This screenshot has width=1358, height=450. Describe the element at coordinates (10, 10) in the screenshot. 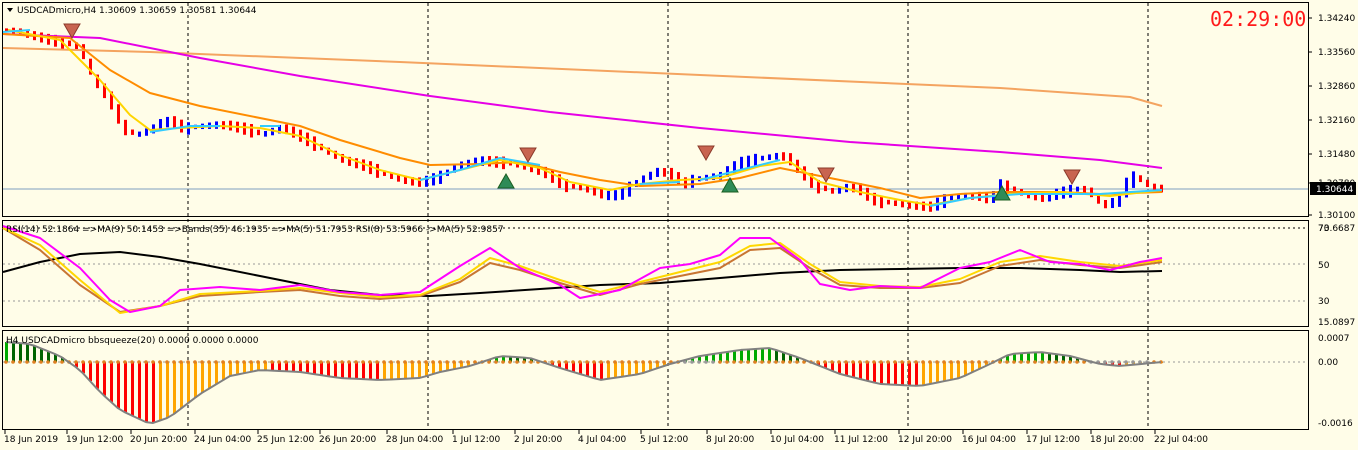

I see `chart-menu-icon` at that location.